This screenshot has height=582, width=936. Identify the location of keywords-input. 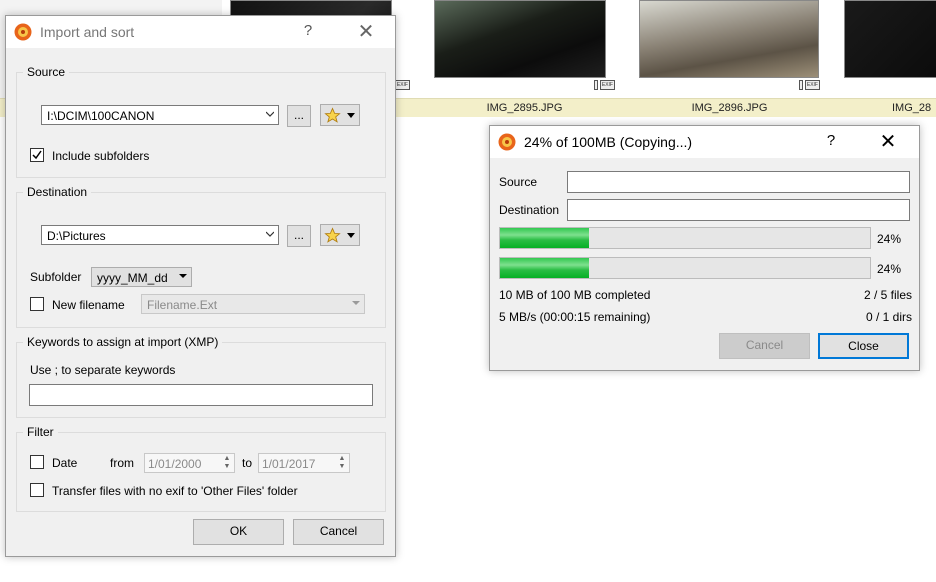
(201, 395).